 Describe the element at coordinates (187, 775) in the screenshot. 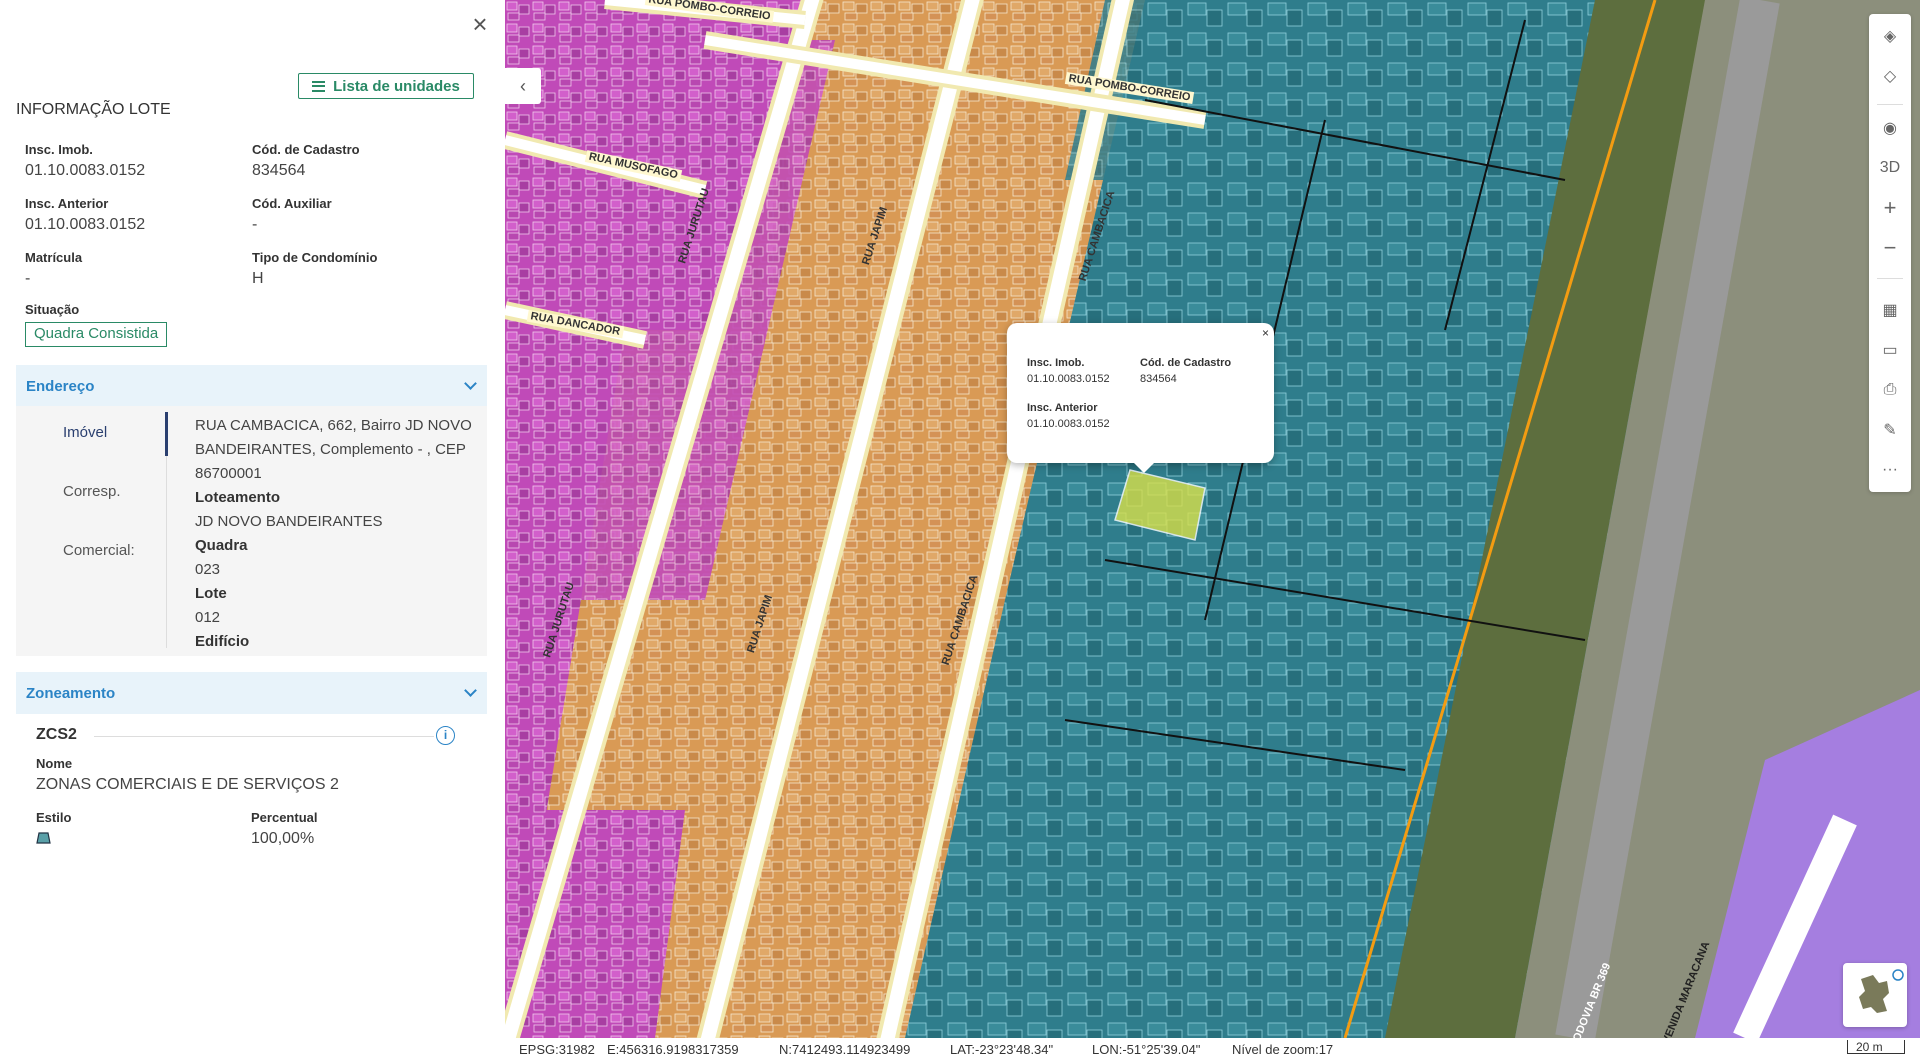

I see `field-nome: Nome ZONAS COMERCIAIS E DE SERVIÇOS 2` at that location.